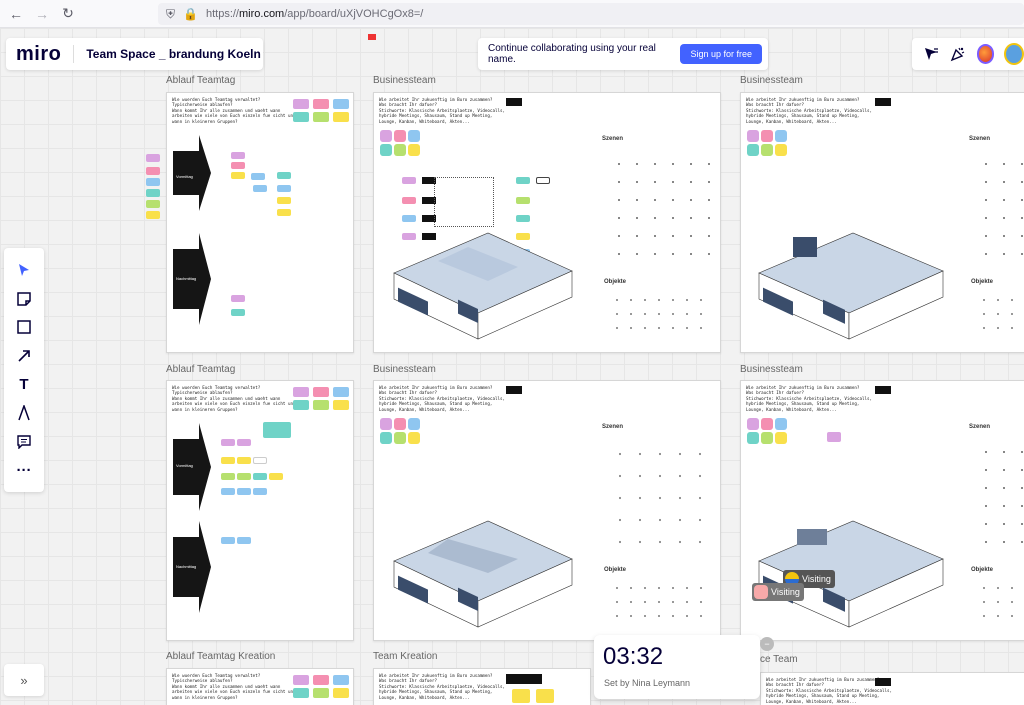 This screenshot has width=1024, height=705. Describe the element at coordinates (930, 54) in the screenshot. I see `cursor-flag-icon` at that location.